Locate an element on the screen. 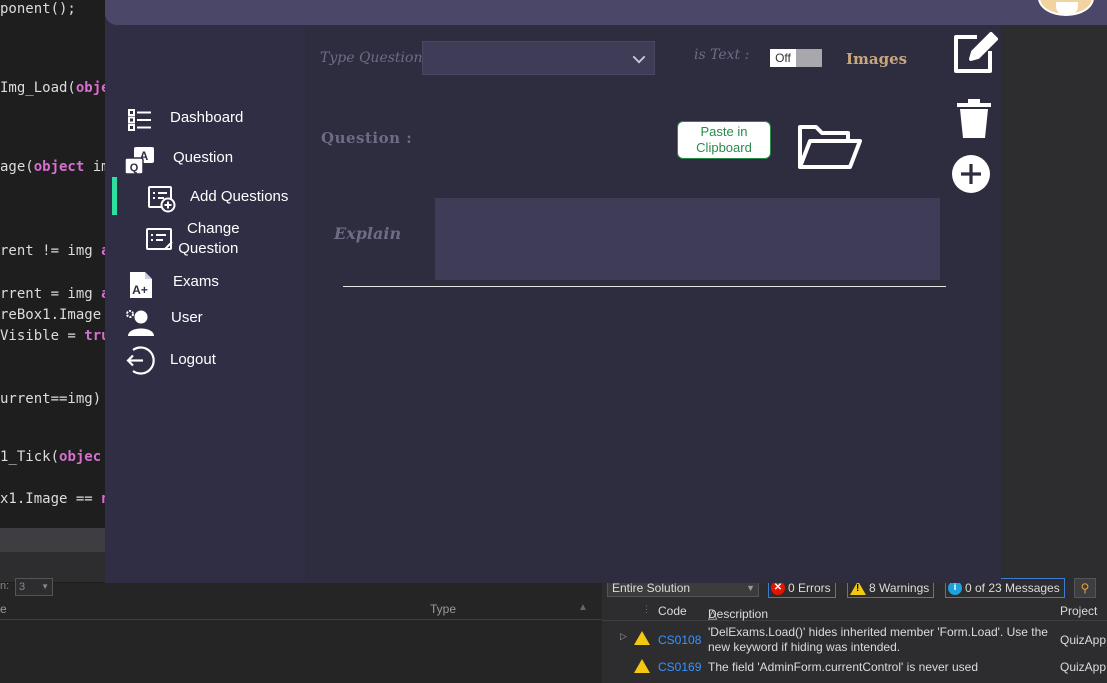 The image size is (1107, 683). explain-textarea is located at coordinates (687, 239).